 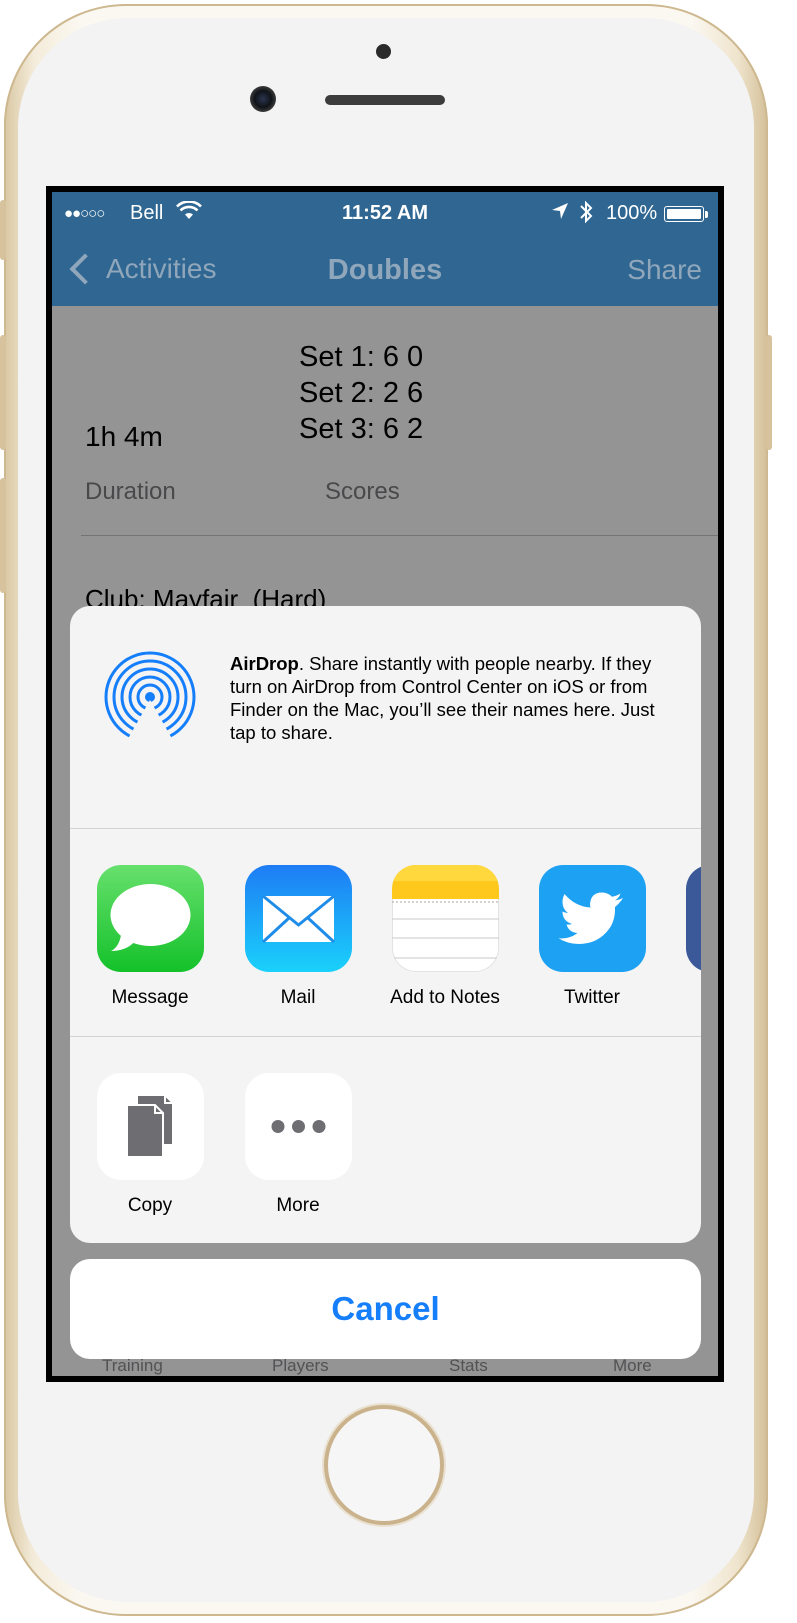 I want to click on volume-down-button, so click(x=3, y=535).